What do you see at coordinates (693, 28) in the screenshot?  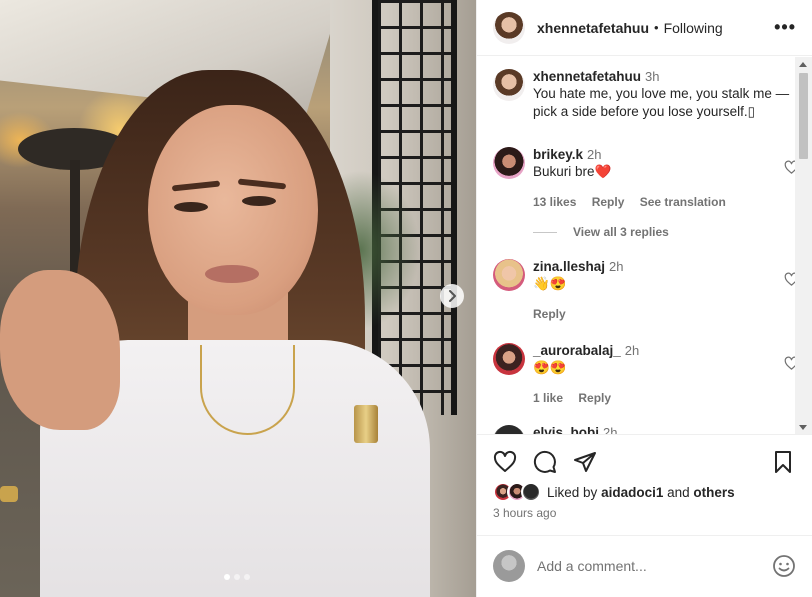 I see `follow-status: Following` at bounding box center [693, 28].